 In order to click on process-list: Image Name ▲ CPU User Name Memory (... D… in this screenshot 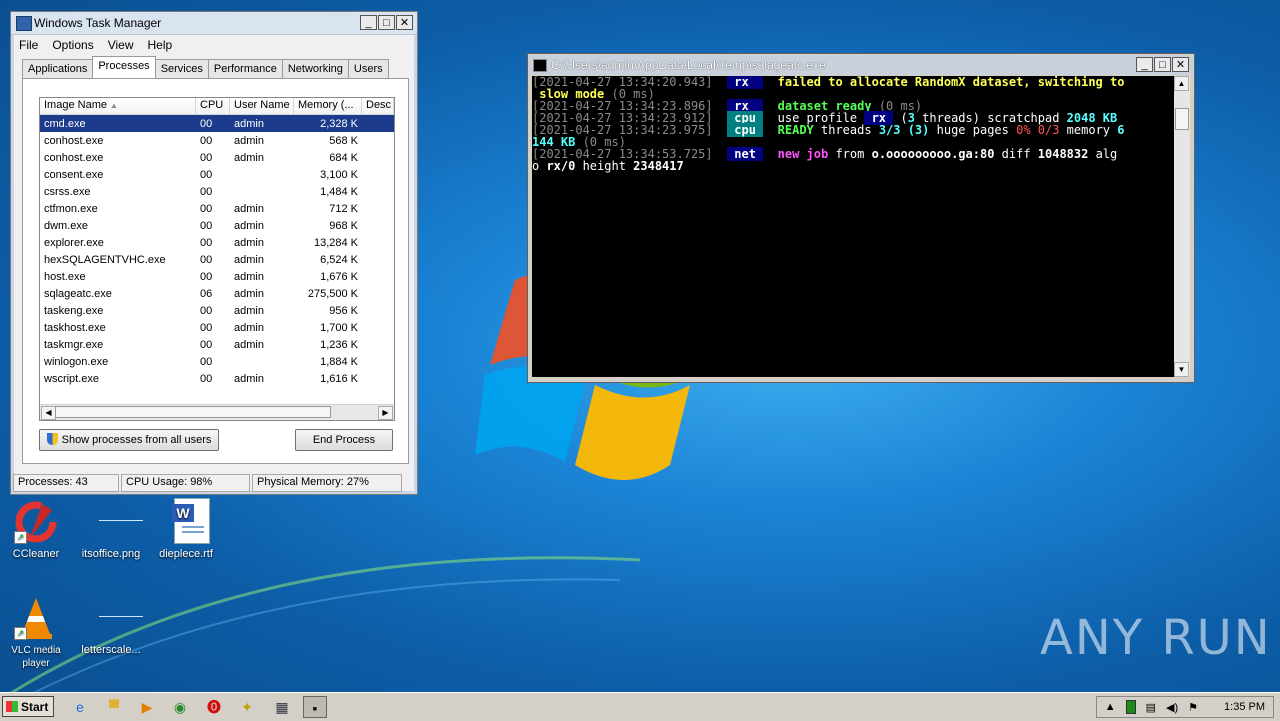, I will do `click(217, 259)`.